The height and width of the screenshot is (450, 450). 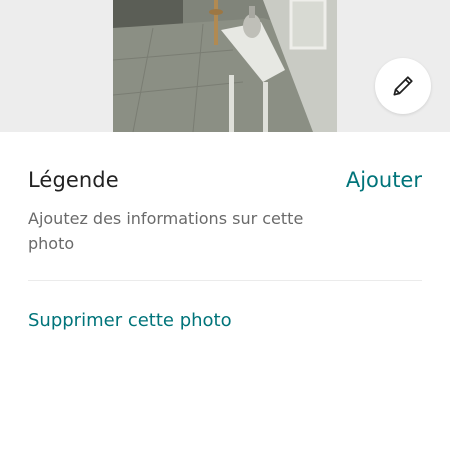 What do you see at coordinates (225, 184) in the screenshot?
I see `caption-row: Légende Ajouter` at bounding box center [225, 184].